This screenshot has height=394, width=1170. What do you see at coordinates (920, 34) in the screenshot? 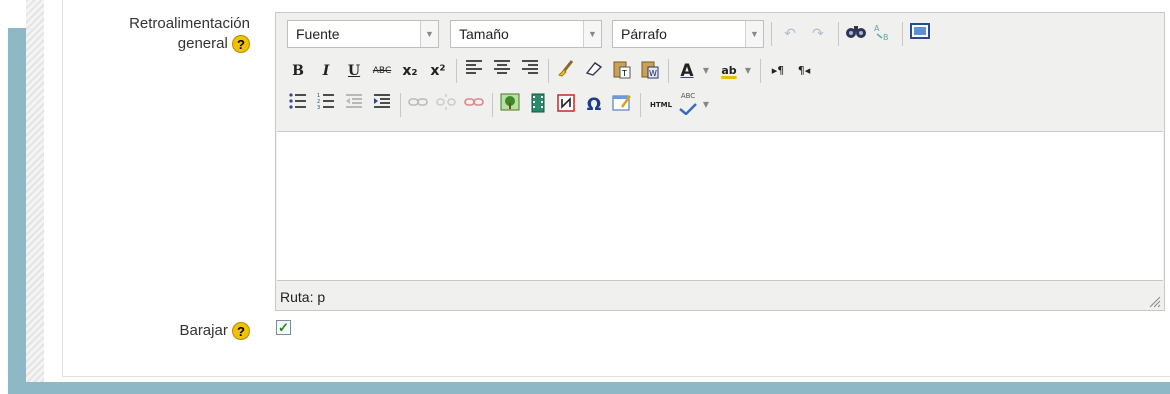
I see `fullscreen-icon` at bounding box center [920, 34].